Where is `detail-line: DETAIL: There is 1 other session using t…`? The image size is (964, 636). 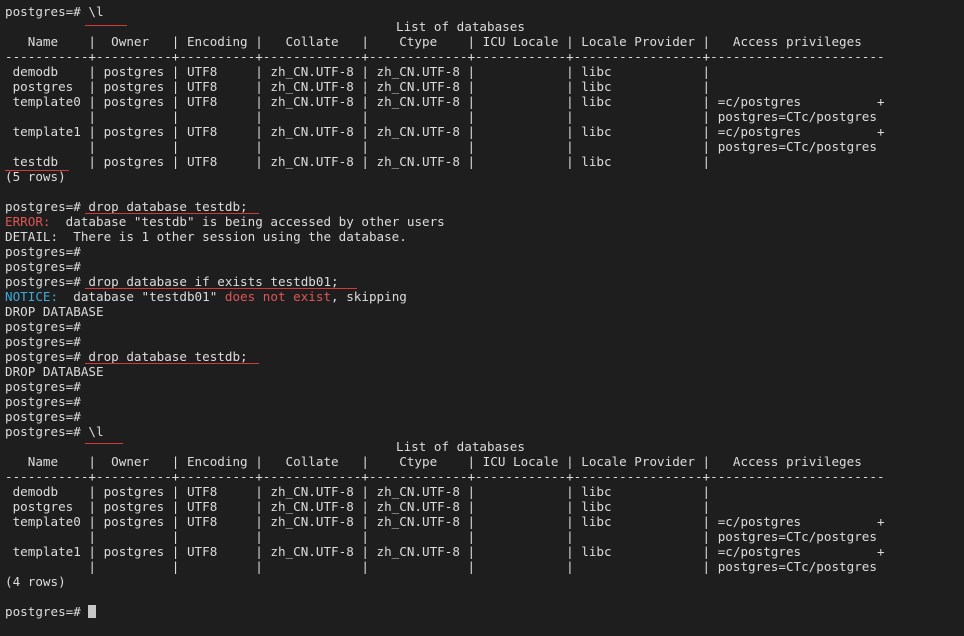
detail-line: DETAIL: There is 1 other session using t… is located at coordinates (206, 236).